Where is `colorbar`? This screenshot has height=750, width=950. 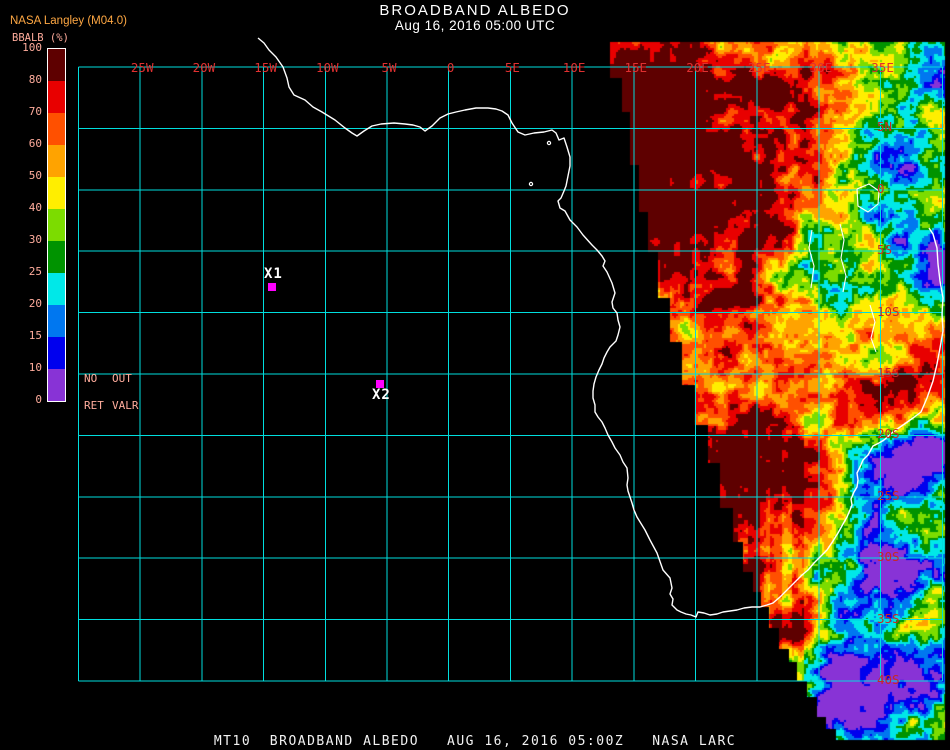 colorbar is located at coordinates (56, 225).